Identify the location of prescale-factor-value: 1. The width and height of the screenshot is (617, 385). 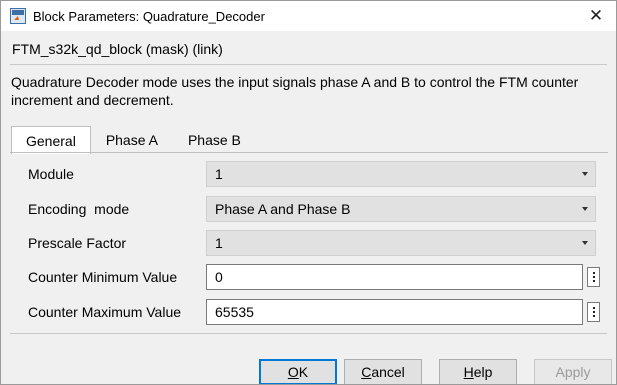
(219, 243).